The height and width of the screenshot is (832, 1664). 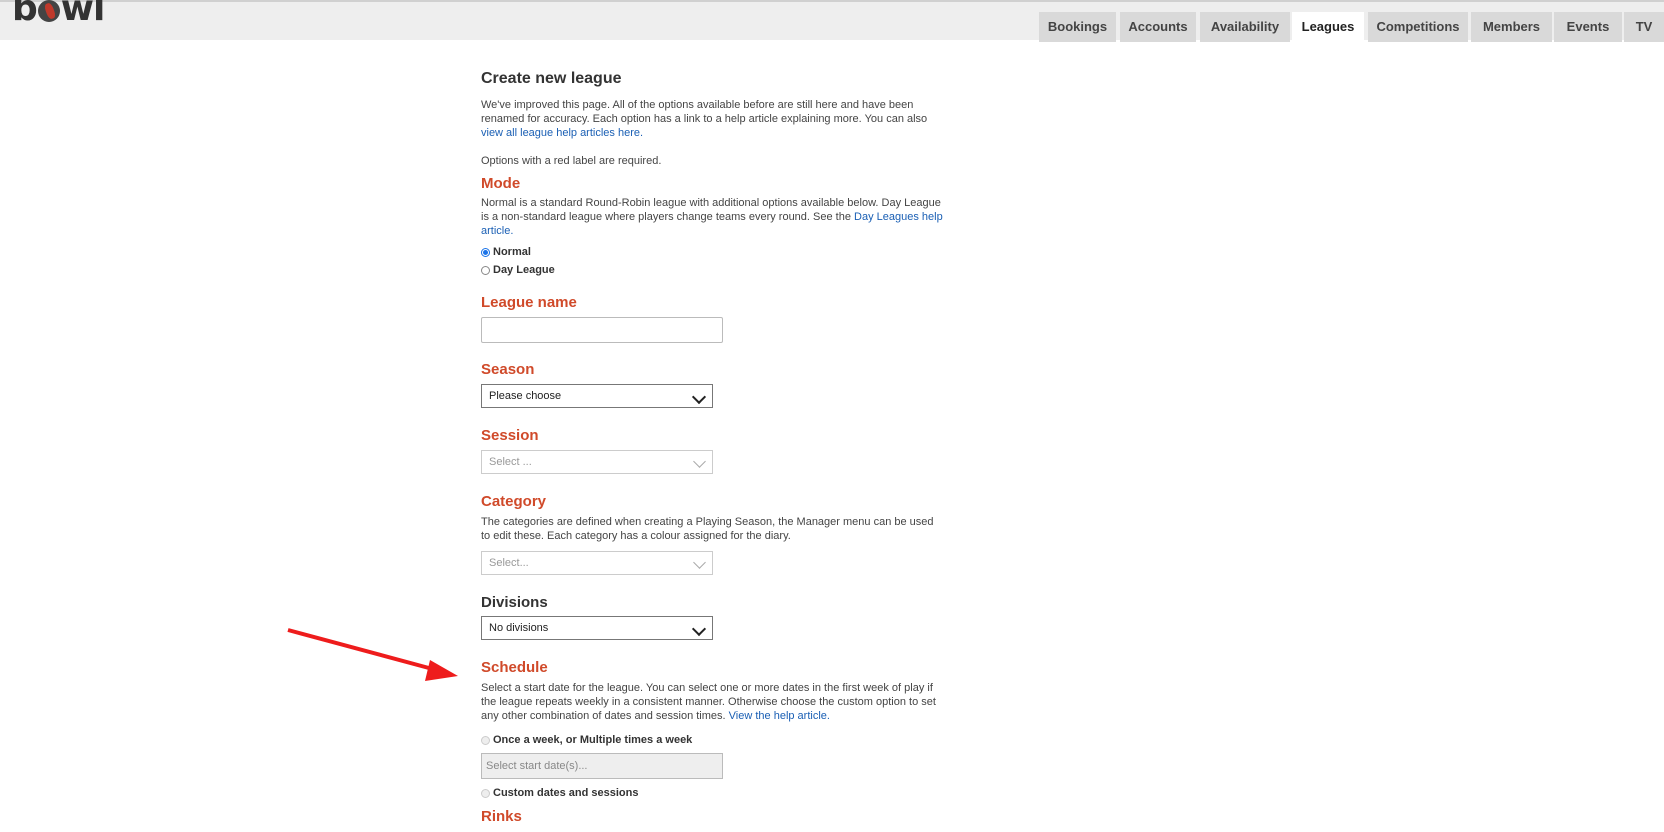 I want to click on annotation-arrow-icon, so click(x=372, y=654).